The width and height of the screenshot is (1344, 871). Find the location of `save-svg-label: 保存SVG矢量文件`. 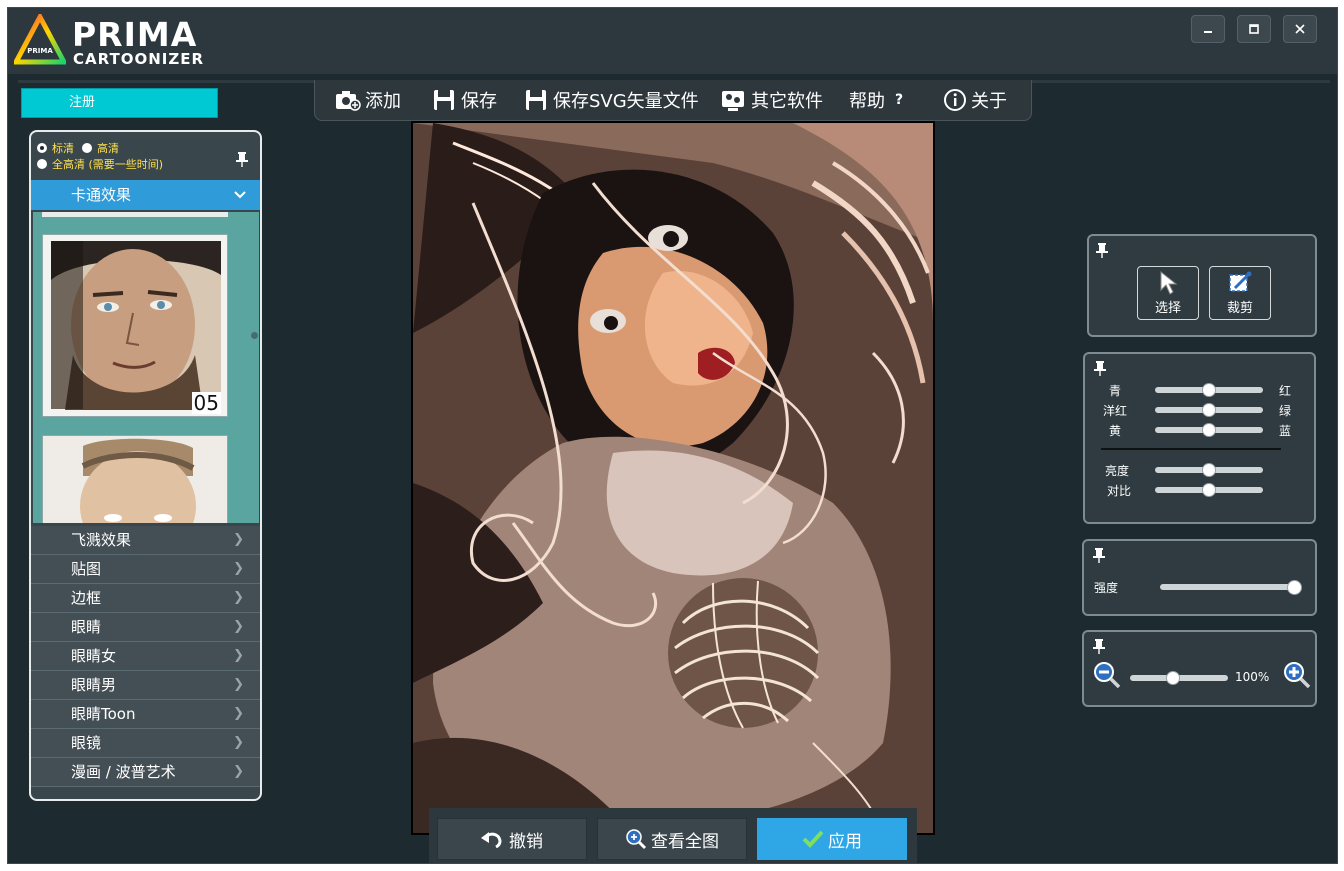

save-svg-label: 保存SVG矢量文件 is located at coordinates (626, 101).